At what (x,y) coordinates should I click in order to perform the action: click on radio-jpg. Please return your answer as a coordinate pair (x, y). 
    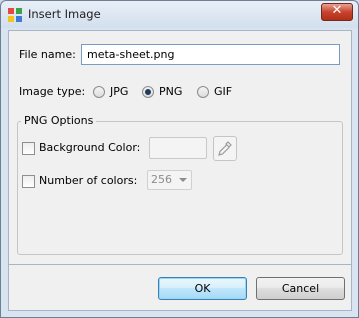
    Looking at the image, I should click on (99, 92).